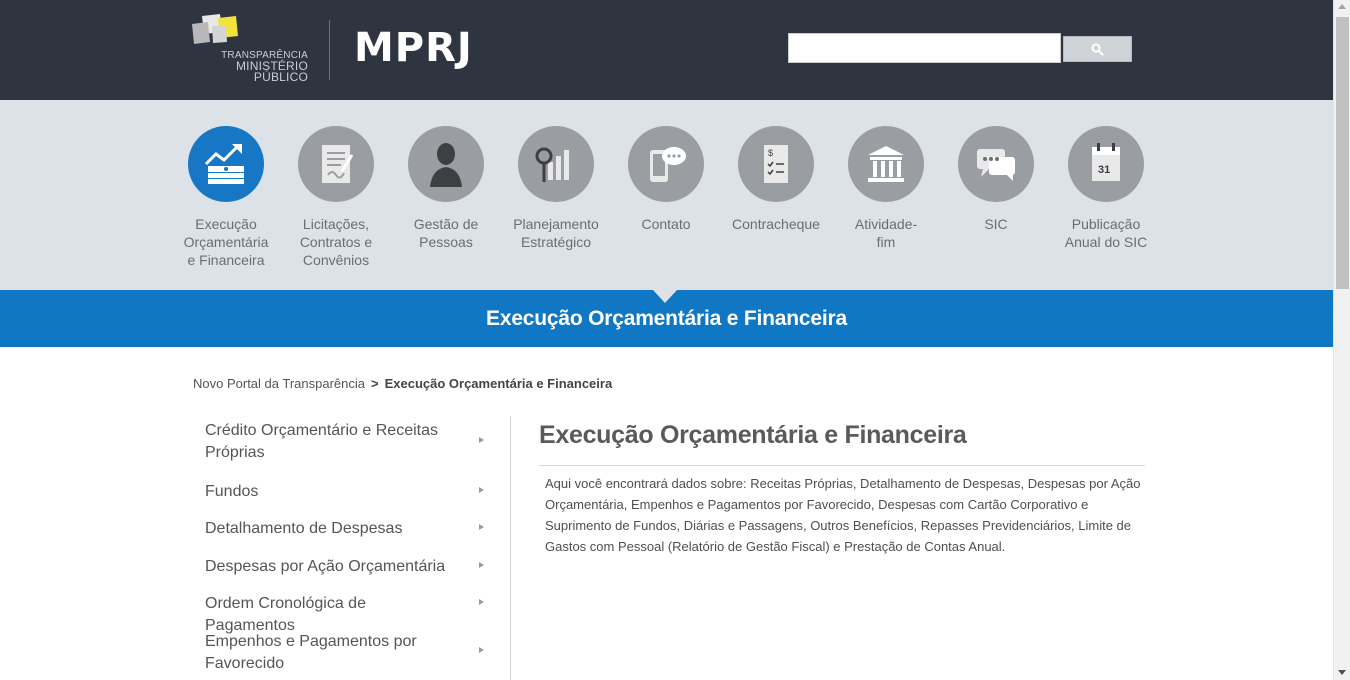  I want to click on calendar-icon: 31, so click(1106, 164).